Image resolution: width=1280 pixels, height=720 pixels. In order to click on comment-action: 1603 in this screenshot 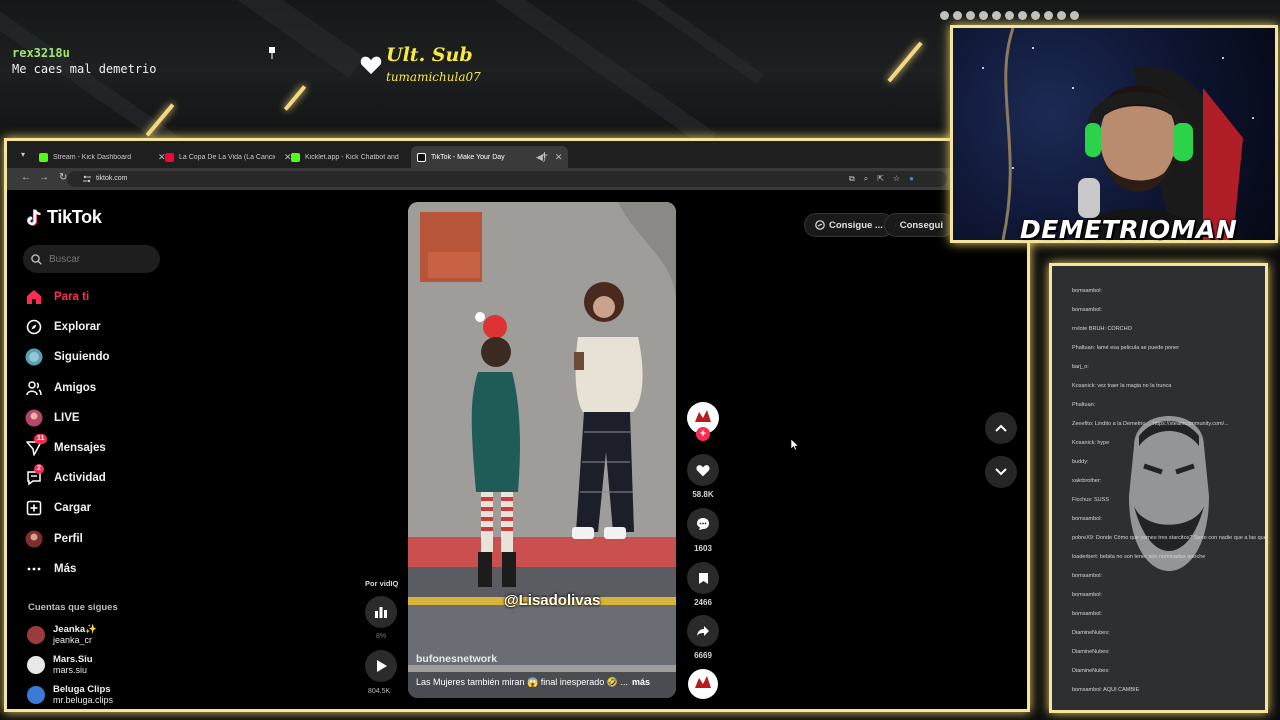, I will do `click(703, 530)`.